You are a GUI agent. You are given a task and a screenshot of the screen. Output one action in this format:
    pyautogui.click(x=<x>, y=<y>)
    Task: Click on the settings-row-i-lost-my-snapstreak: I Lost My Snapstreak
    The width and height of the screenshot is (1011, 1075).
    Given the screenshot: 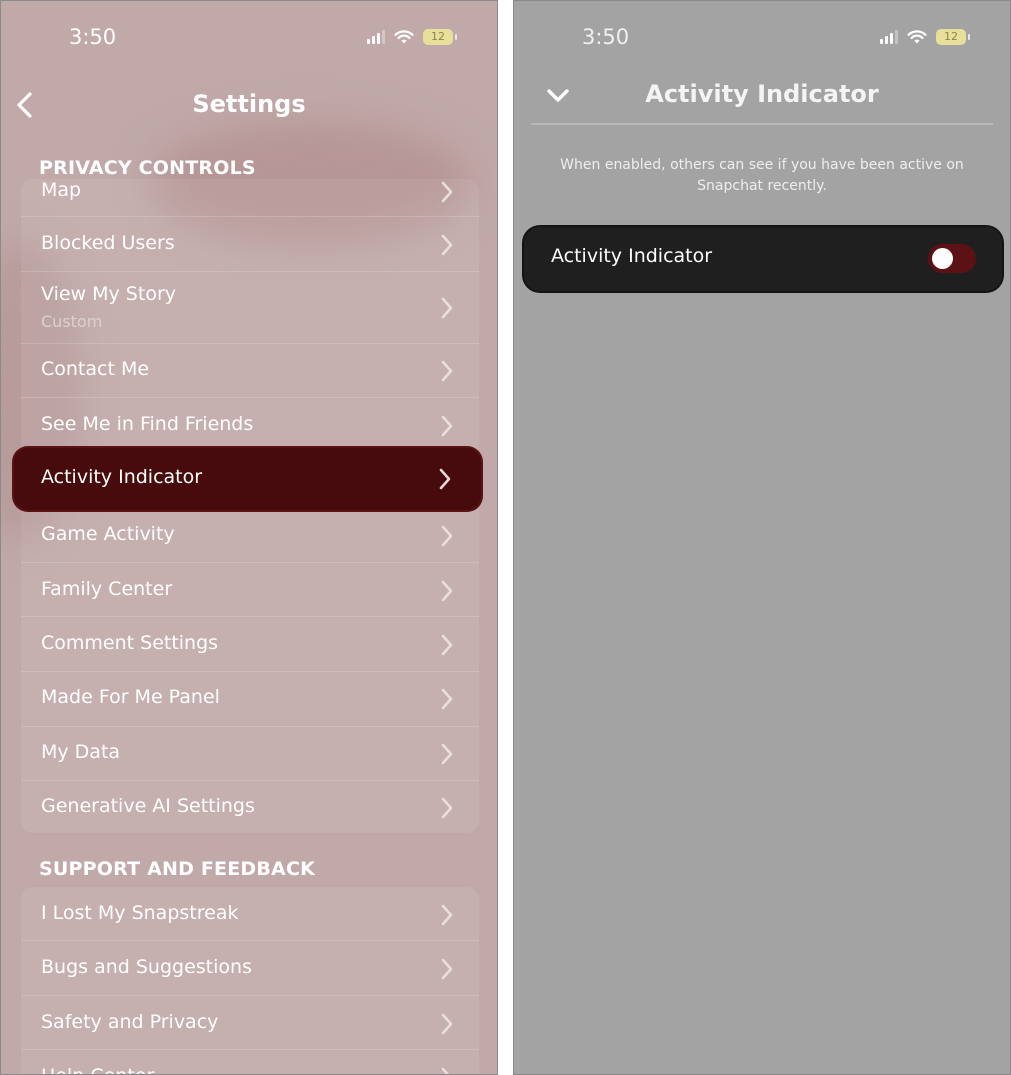 What is the action you would take?
    pyautogui.click(x=250, y=914)
    